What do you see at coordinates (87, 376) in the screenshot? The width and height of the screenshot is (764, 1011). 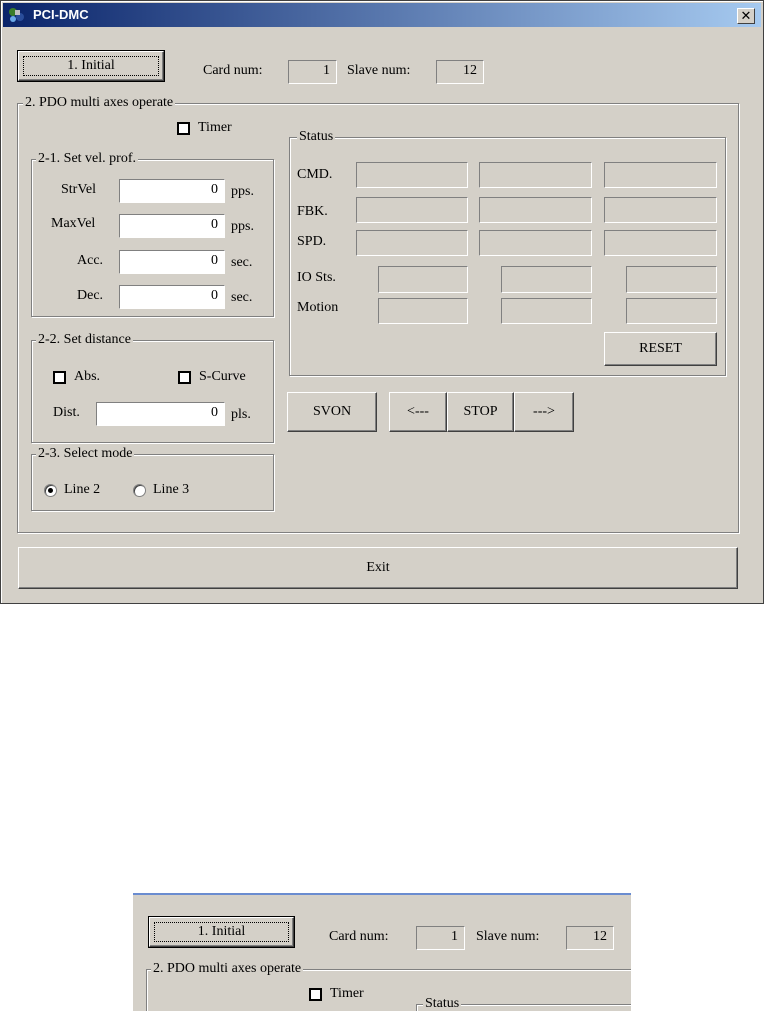 I see `abs-label: Abs.` at bounding box center [87, 376].